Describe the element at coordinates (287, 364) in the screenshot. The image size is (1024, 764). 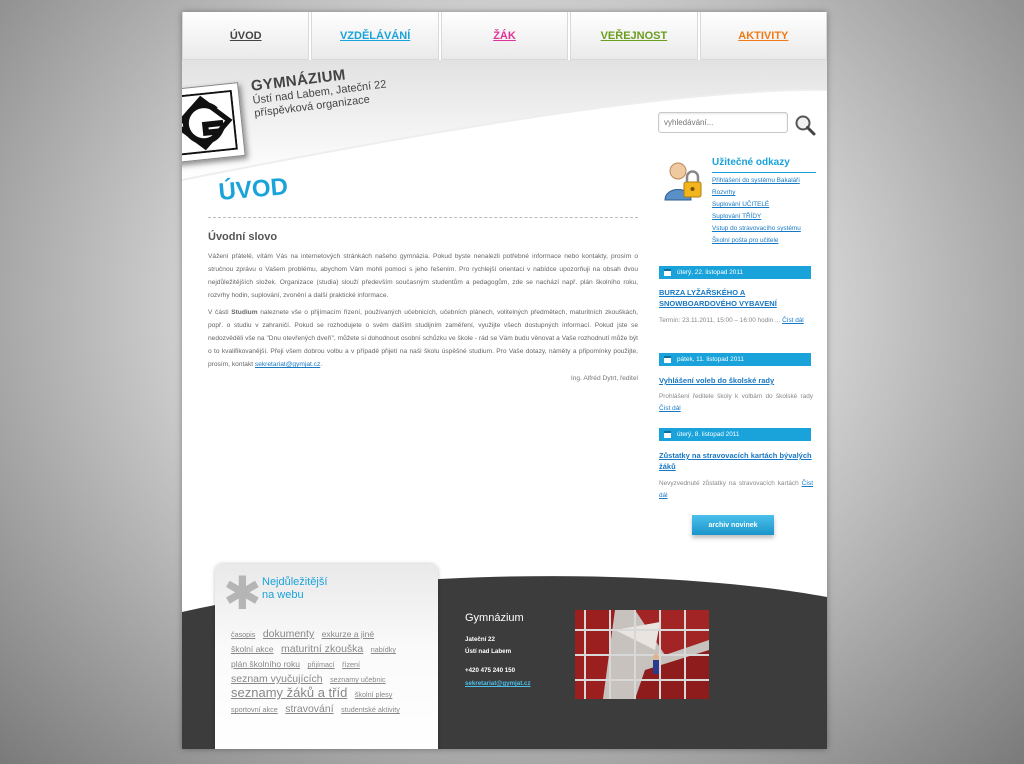
I see `contact-email-link: sekretariat@gymjat.cz` at that location.